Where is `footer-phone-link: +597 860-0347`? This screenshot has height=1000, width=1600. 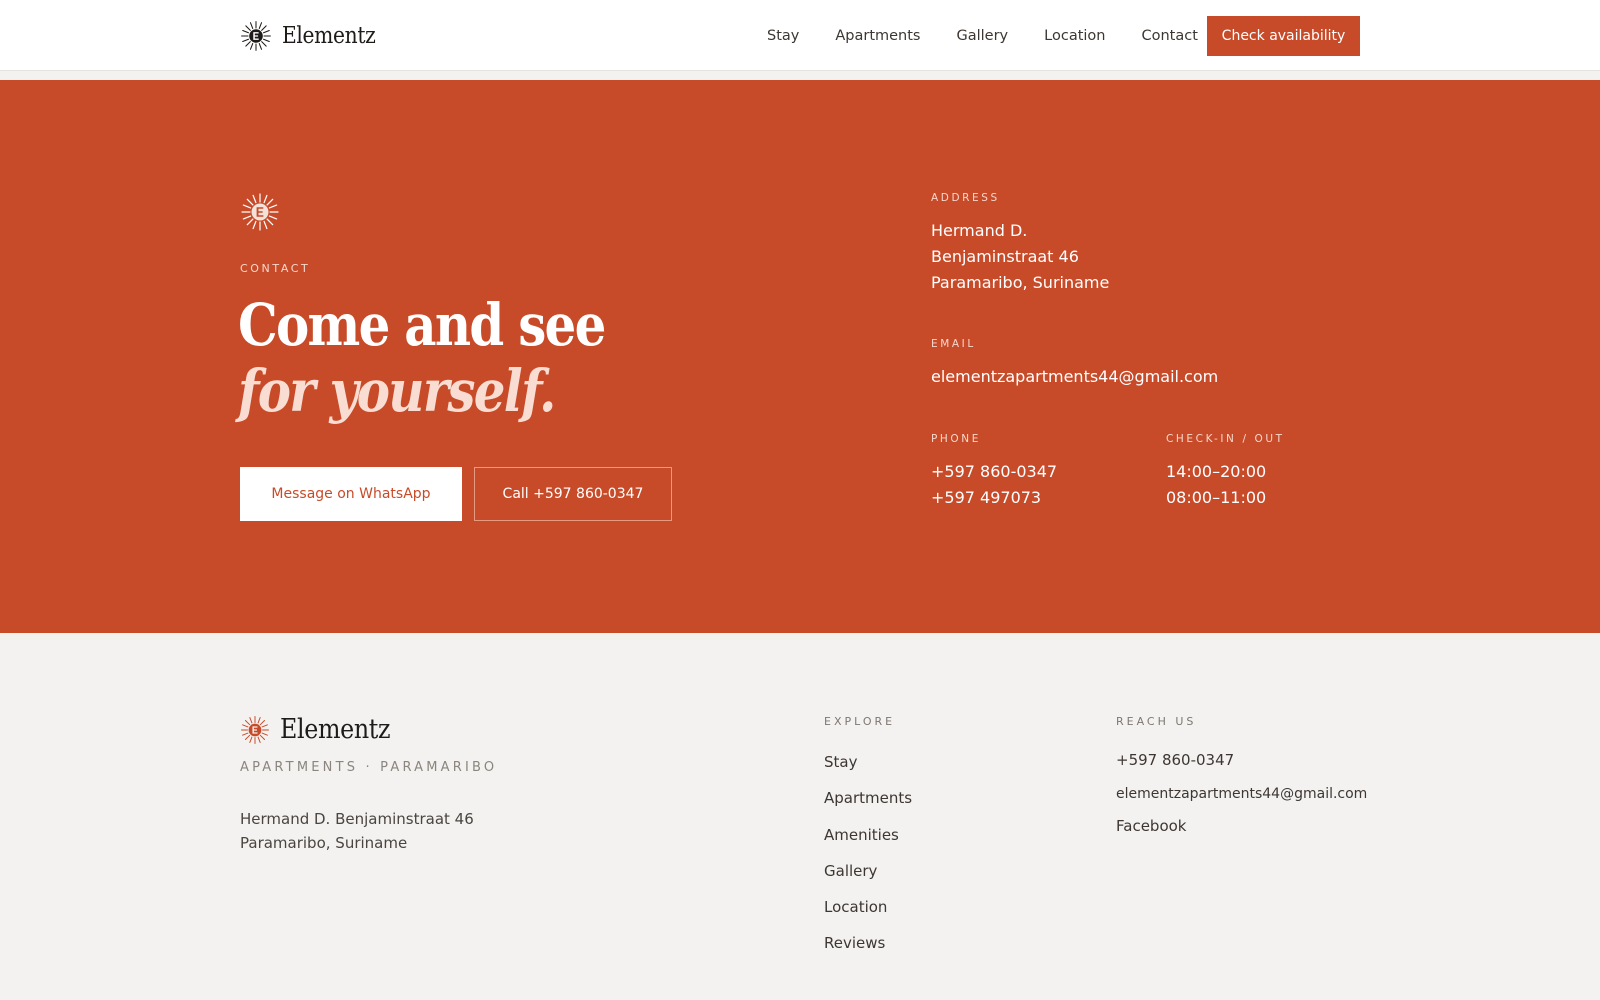
footer-phone-link: +597 860-0347 is located at coordinates (1175, 760).